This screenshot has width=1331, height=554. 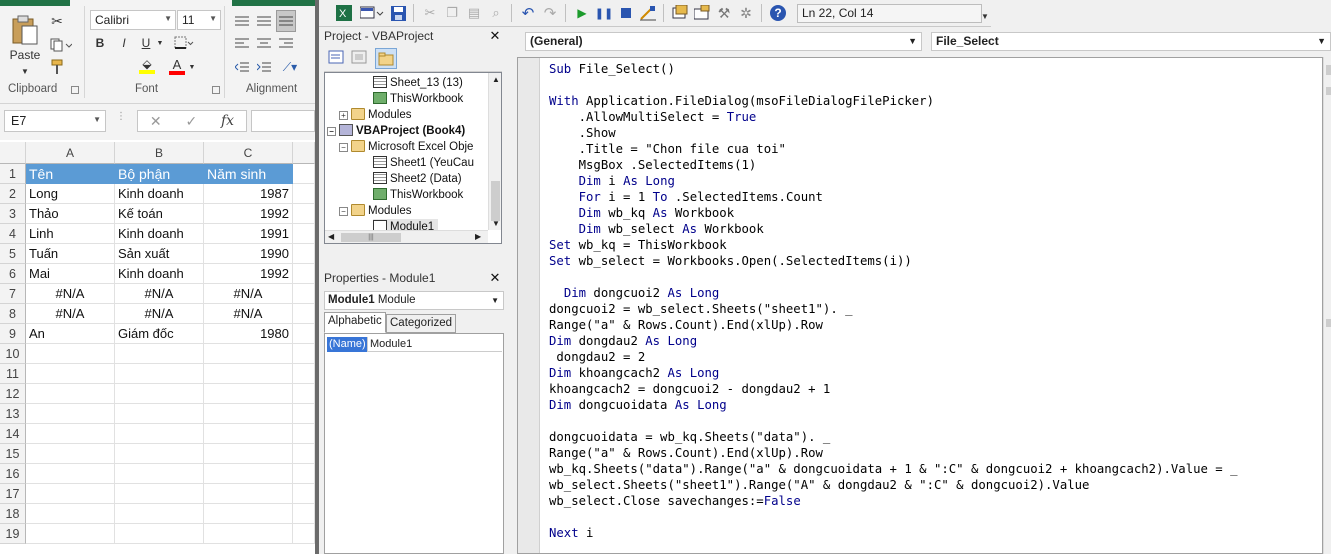 What do you see at coordinates (13, 534) in the screenshot?
I see `row-header: 19` at bounding box center [13, 534].